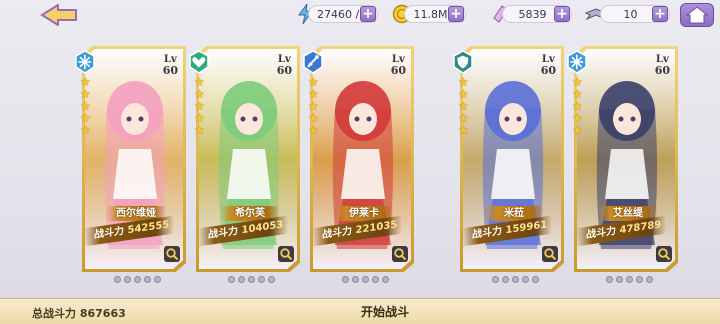  Describe the element at coordinates (430, 14) in the screenshot. I see `gold-value: 11.8M` at that location.